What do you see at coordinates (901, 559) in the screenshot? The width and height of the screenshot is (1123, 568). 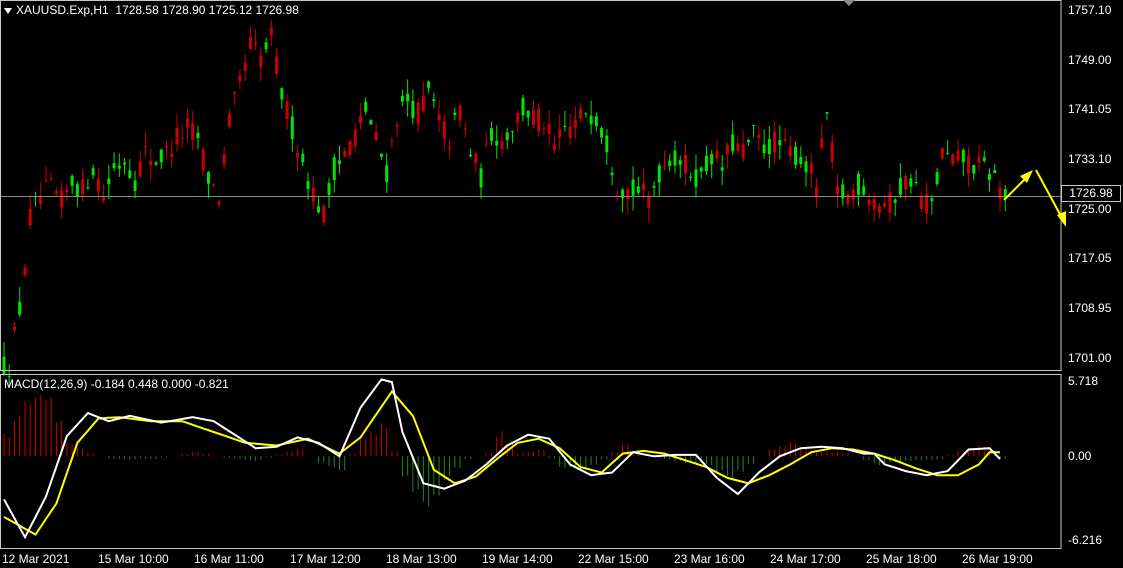 I see `time-axis-label: 25 Mar 18:00` at bounding box center [901, 559].